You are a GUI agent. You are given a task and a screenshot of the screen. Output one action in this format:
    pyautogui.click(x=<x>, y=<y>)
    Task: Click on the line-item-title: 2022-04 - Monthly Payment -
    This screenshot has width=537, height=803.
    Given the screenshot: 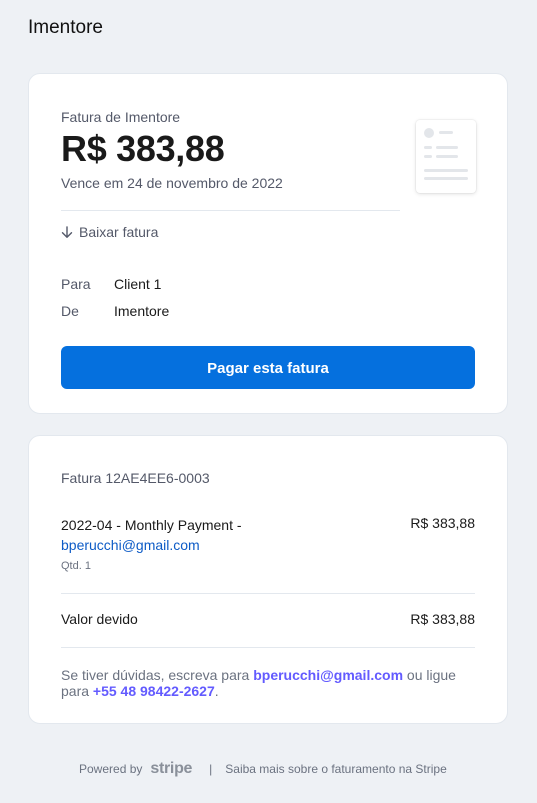 What is the action you would take?
    pyautogui.click(x=151, y=525)
    